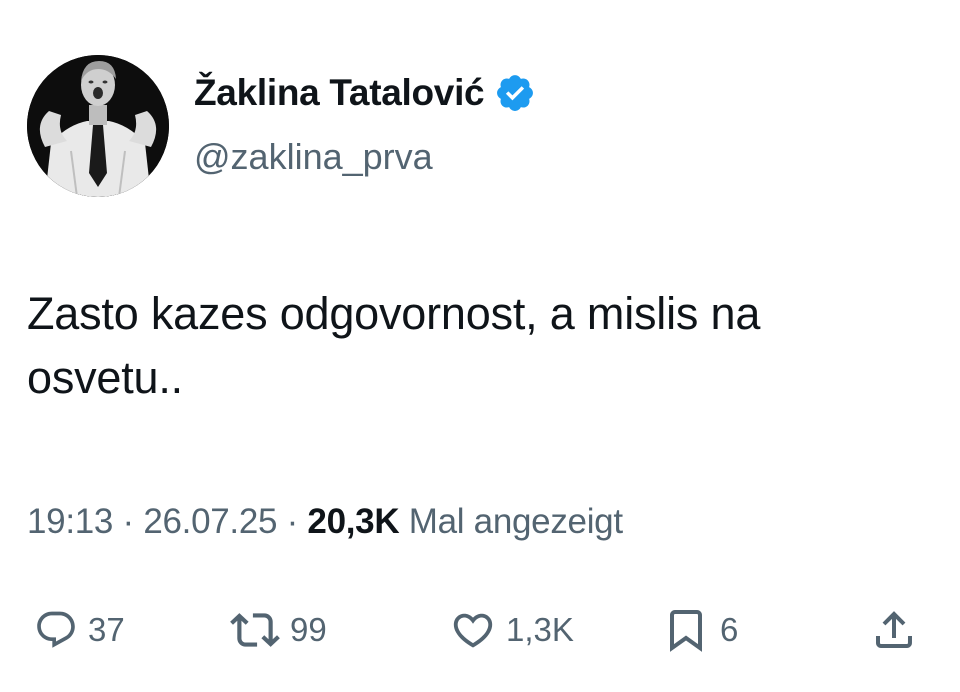 Image resolution: width=960 pixels, height=692 pixels. I want to click on tweet-time: 19:13, so click(70, 521).